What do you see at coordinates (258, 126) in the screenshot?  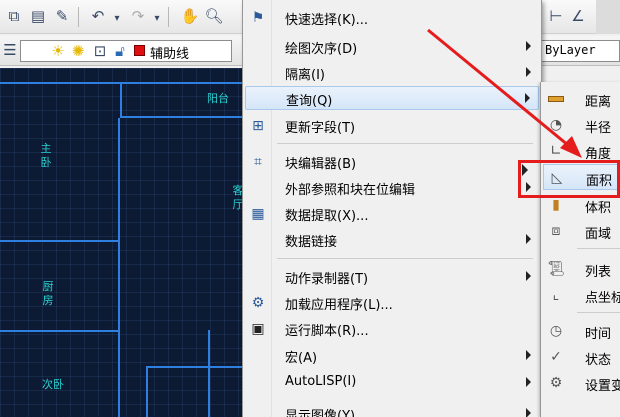 I see `update-field-icon: ⊞` at bounding box center [258, 126].